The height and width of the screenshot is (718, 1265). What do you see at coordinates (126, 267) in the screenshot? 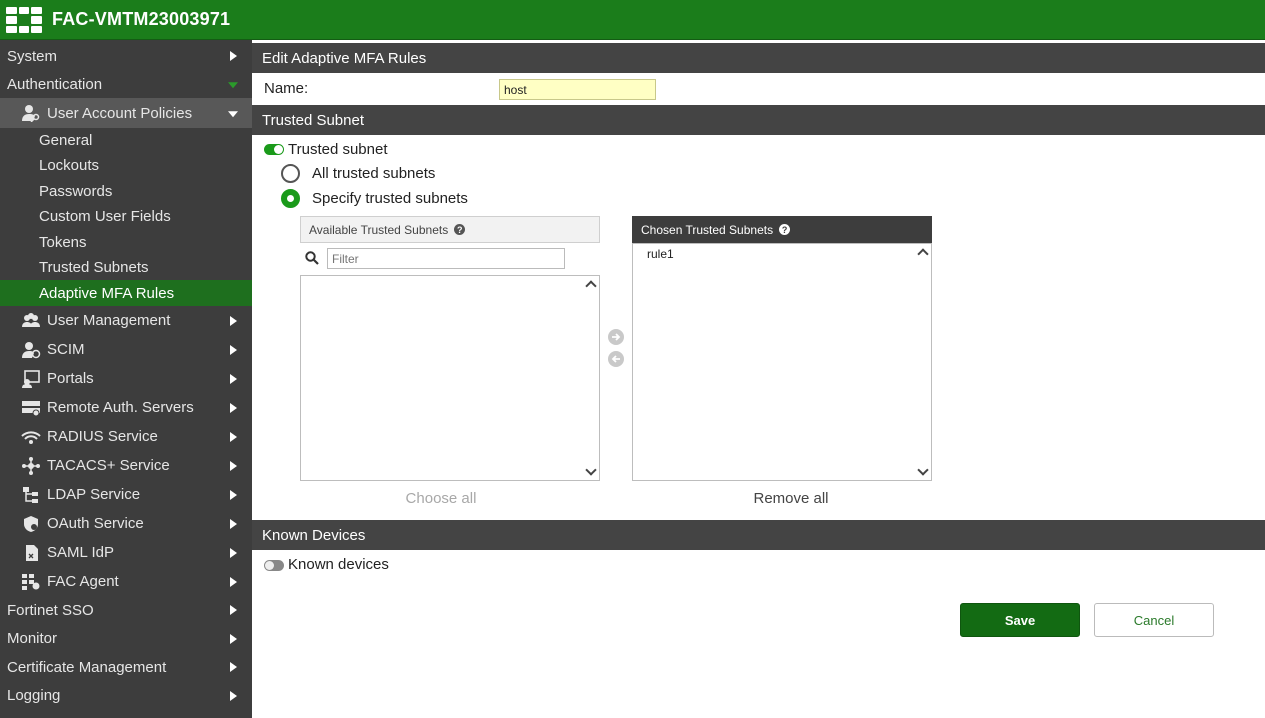
I see `sidebar-item-trusted-subnets: Trusted Subnets` at bounding box center [126, 267].